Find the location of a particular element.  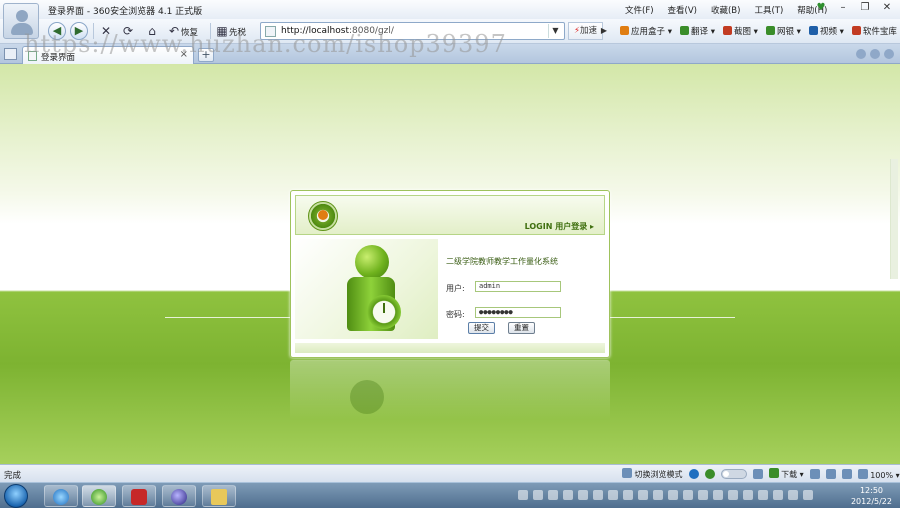

menu-bar: 文件(F) 查看(V) 收藏(B) 工具(T) 帮助(H) is located at coordinates (733, 10).